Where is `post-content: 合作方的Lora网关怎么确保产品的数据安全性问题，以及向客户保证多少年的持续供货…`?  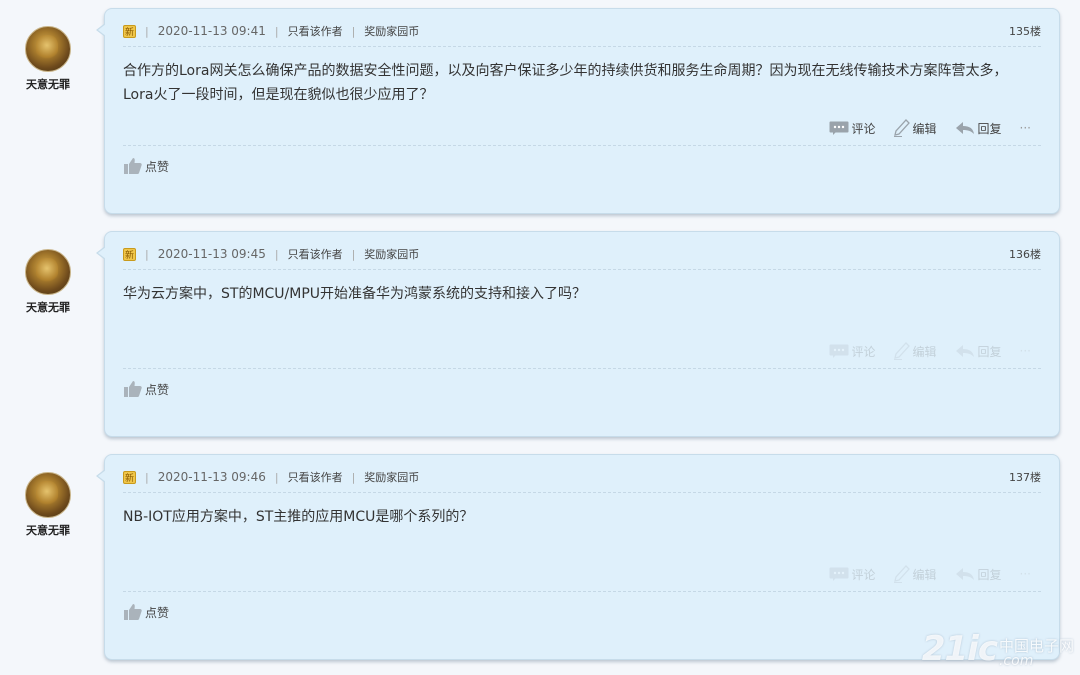
post-content: 合作方的Lora网关怎么确保产品的数据安全性问题，以及向客户保证多少年的持续供货… is located at coordinates (565, 83).